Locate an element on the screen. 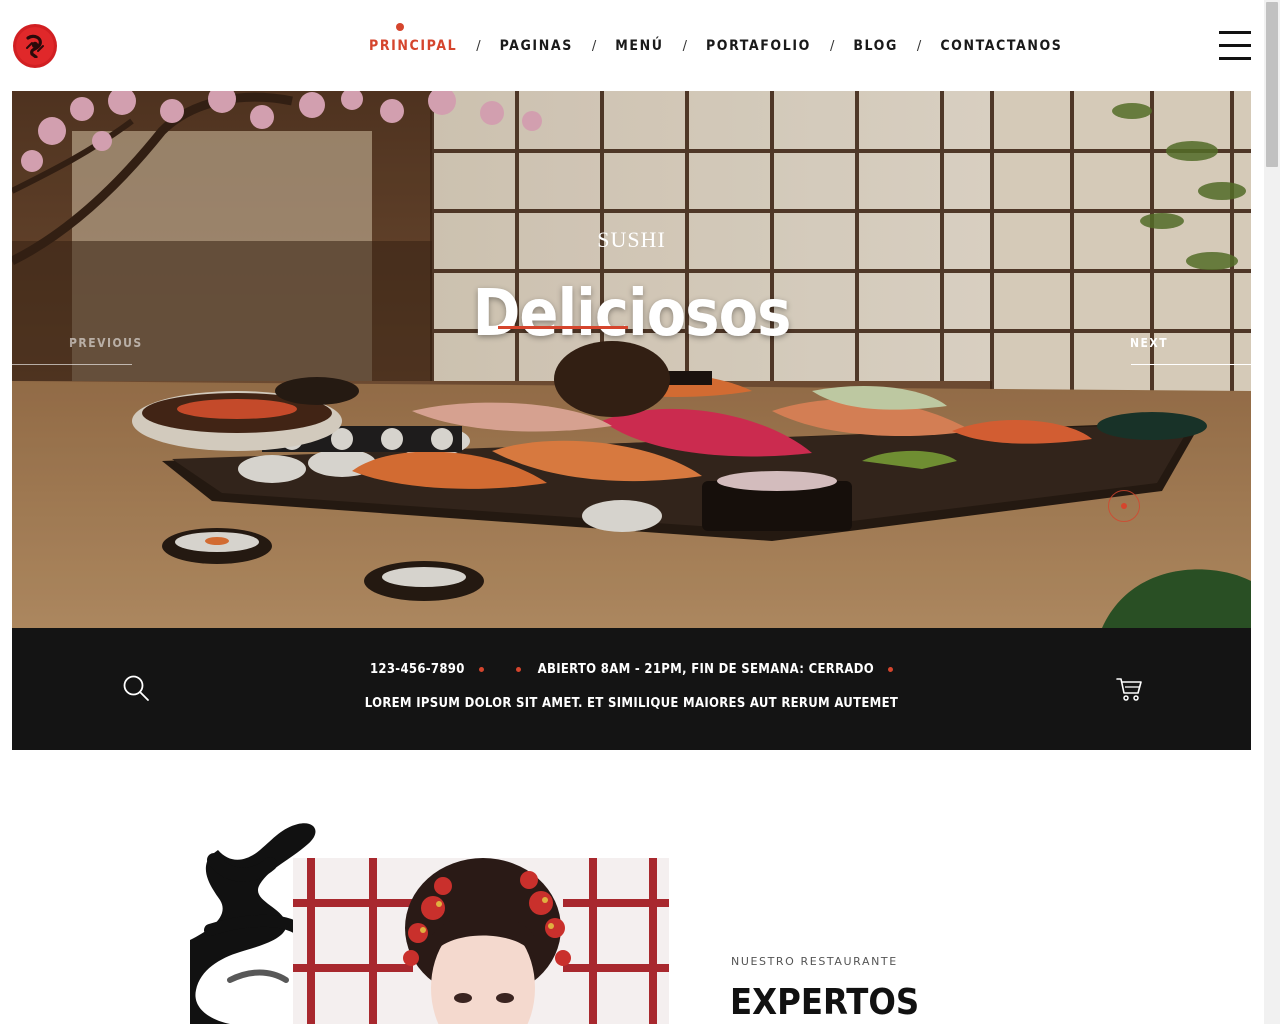  nav-label: BLOG is located at coordinates (875, 46).